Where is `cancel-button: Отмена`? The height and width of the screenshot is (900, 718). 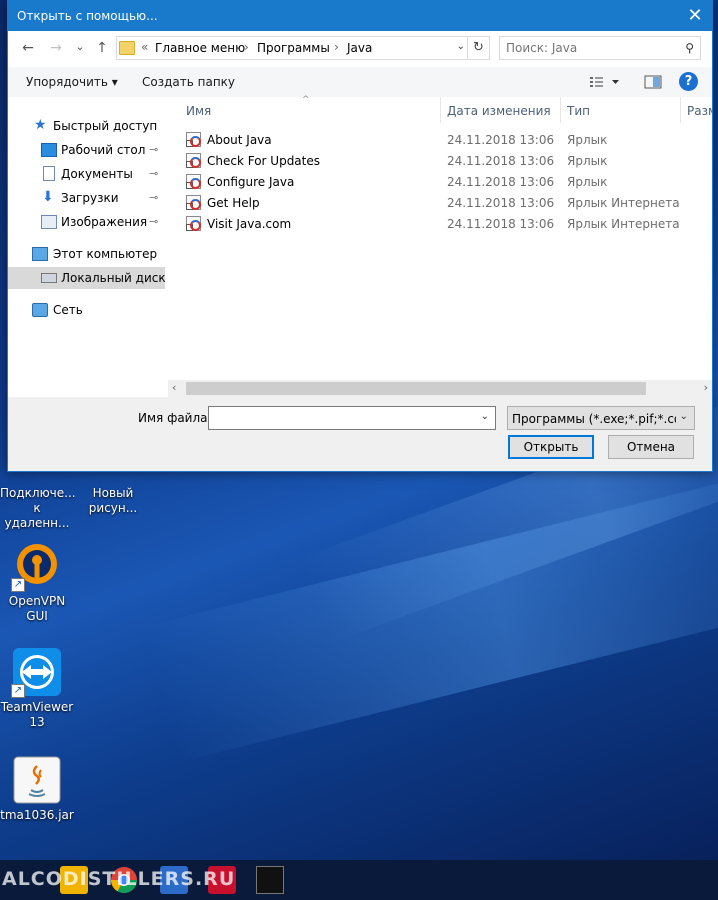 cancel-button: Отмена is located at coordinates (651, 447).